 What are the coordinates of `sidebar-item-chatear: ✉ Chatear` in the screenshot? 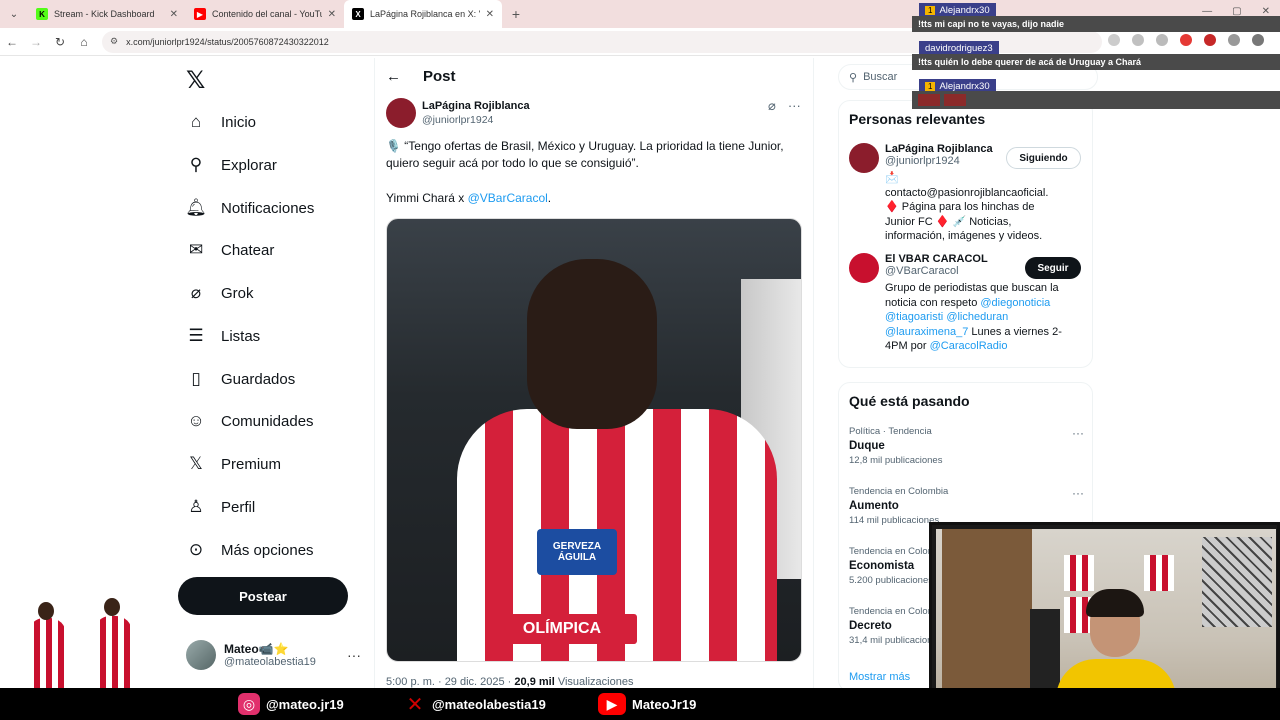 It's located at (230, 250).